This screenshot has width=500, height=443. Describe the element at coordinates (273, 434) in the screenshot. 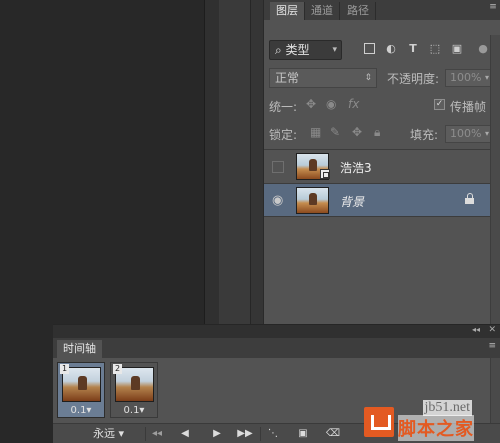

I see `tween-icon: ⋱` at that location.